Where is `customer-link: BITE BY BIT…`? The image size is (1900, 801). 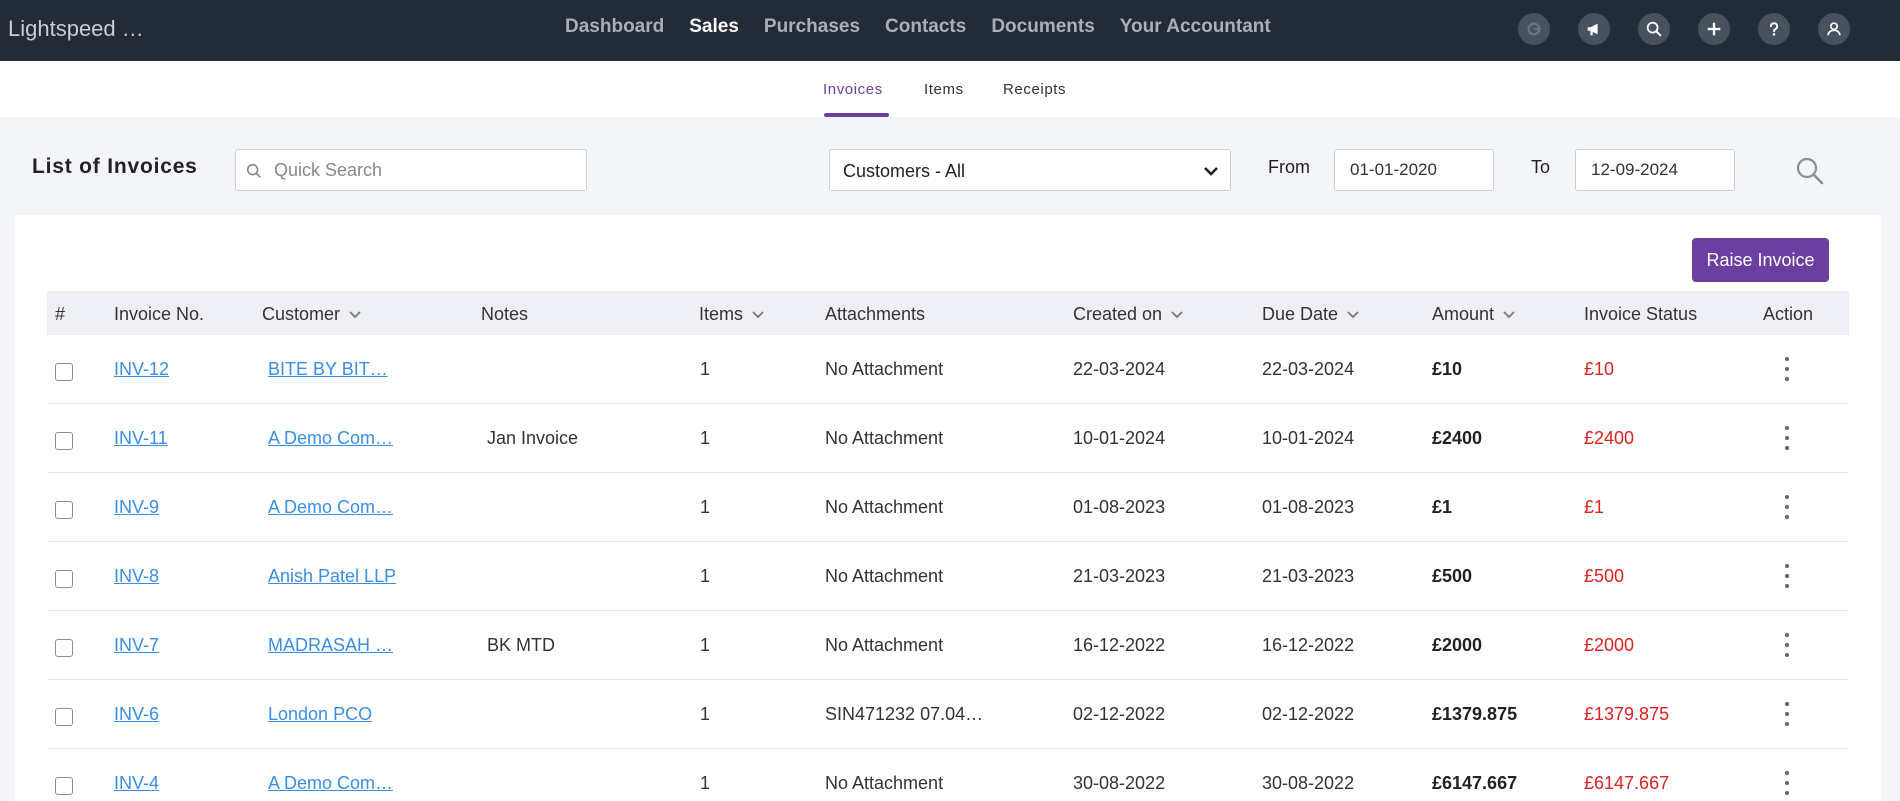 customer-link: BITE BY BIT… is located at coordinates (328, 369).